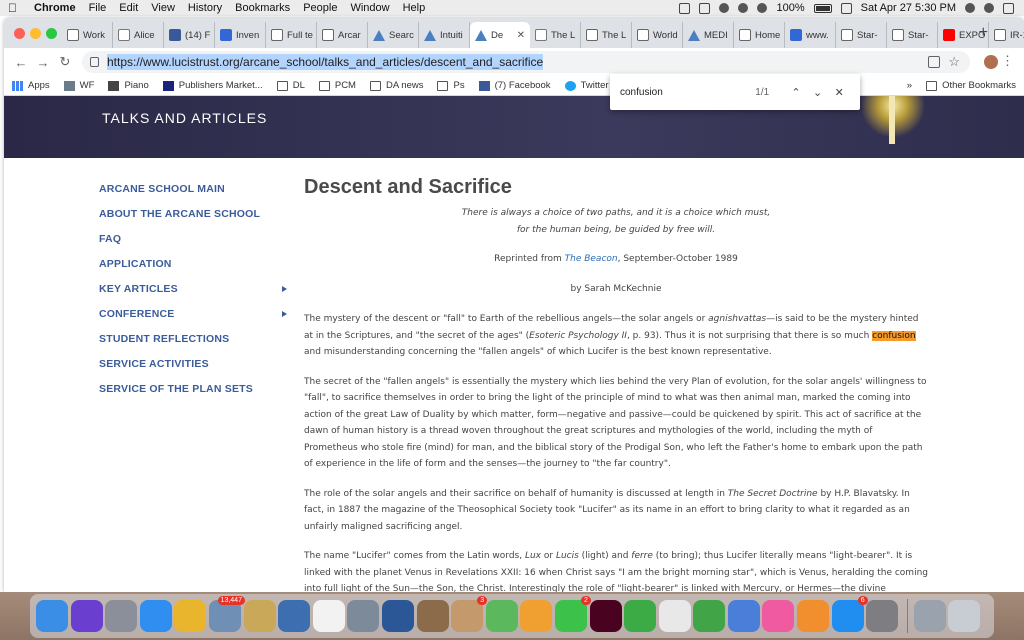  Describe the element at coordinates (685, 8) in the screenshot. I see `time-machine-icon` at that location.